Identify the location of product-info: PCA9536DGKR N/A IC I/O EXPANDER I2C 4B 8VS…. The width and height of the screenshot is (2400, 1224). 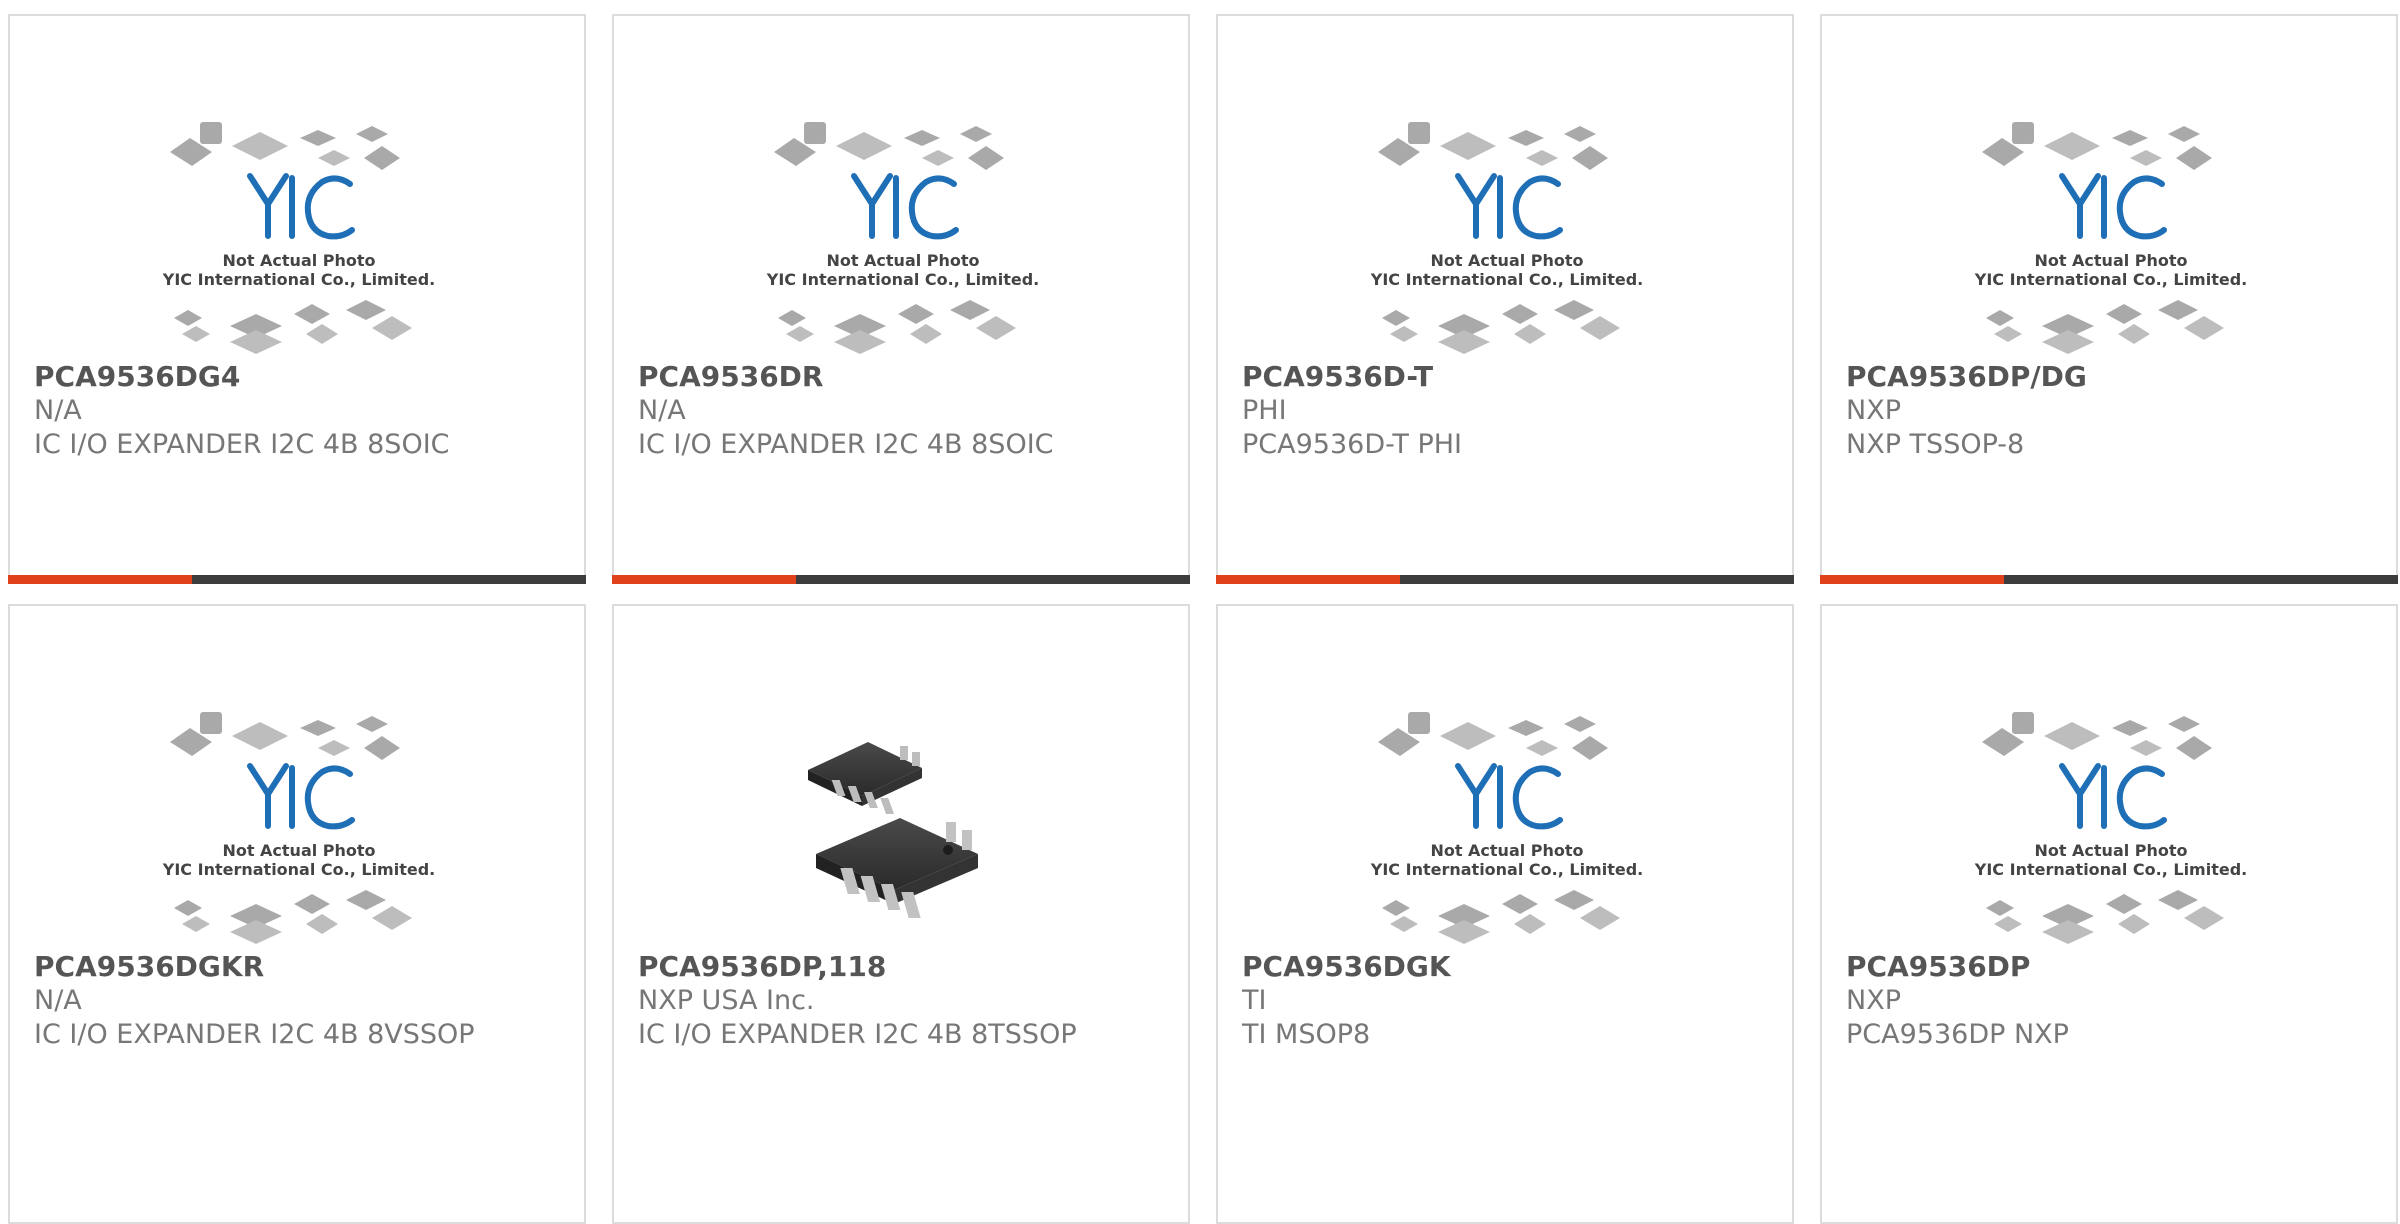
(299, 1001).